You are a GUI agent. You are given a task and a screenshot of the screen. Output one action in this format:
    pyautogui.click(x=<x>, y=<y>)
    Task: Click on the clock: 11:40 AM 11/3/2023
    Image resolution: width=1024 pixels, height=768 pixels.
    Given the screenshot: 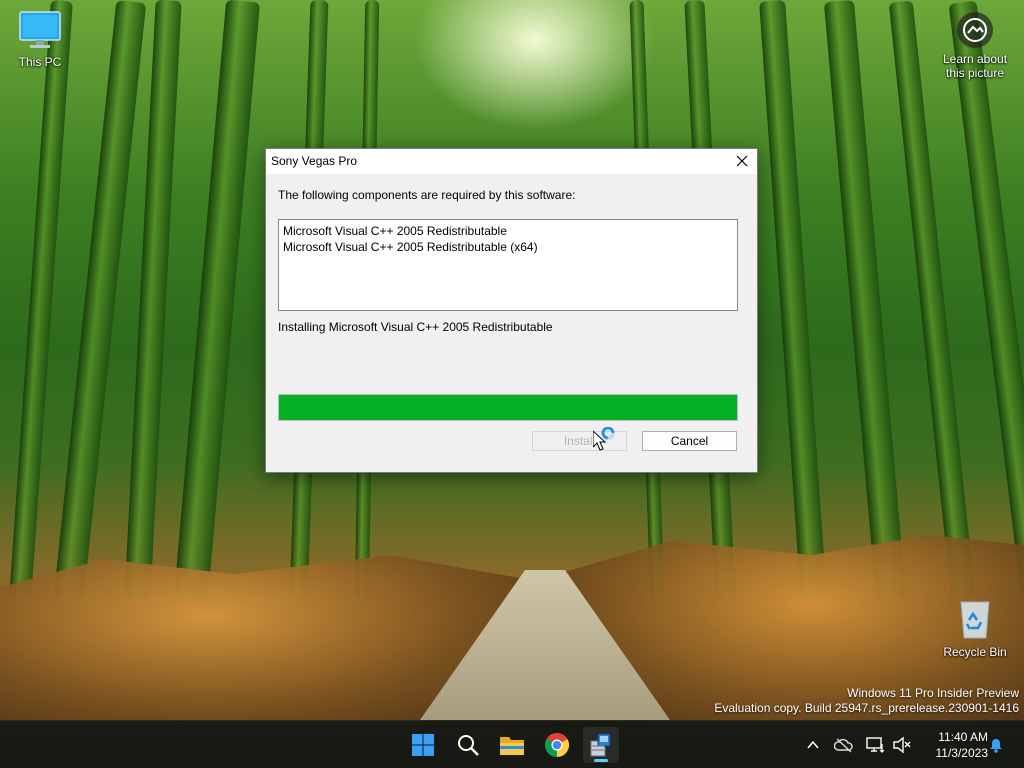 What is the action you would take?
    pyautogui.click(x=953, y=745)
    